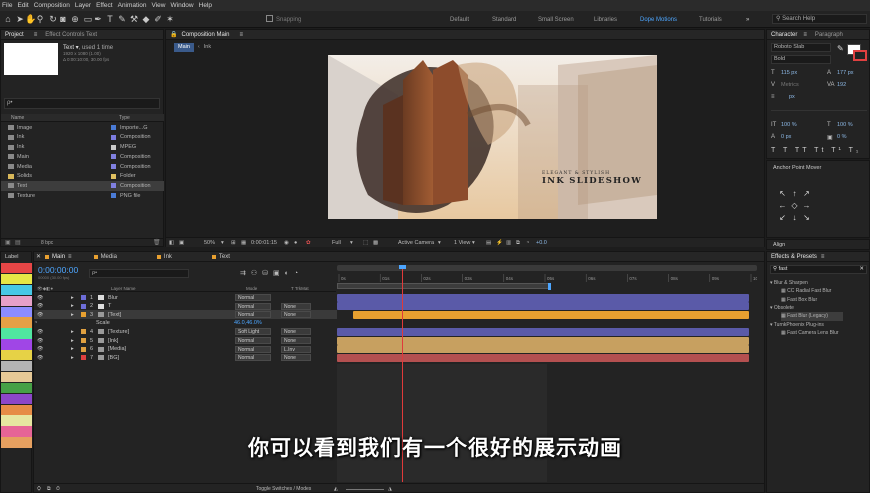  Describe the element at coordinates (205, 35) in the screenshot. I see `tab-composition-main: Composition Main` at that location.